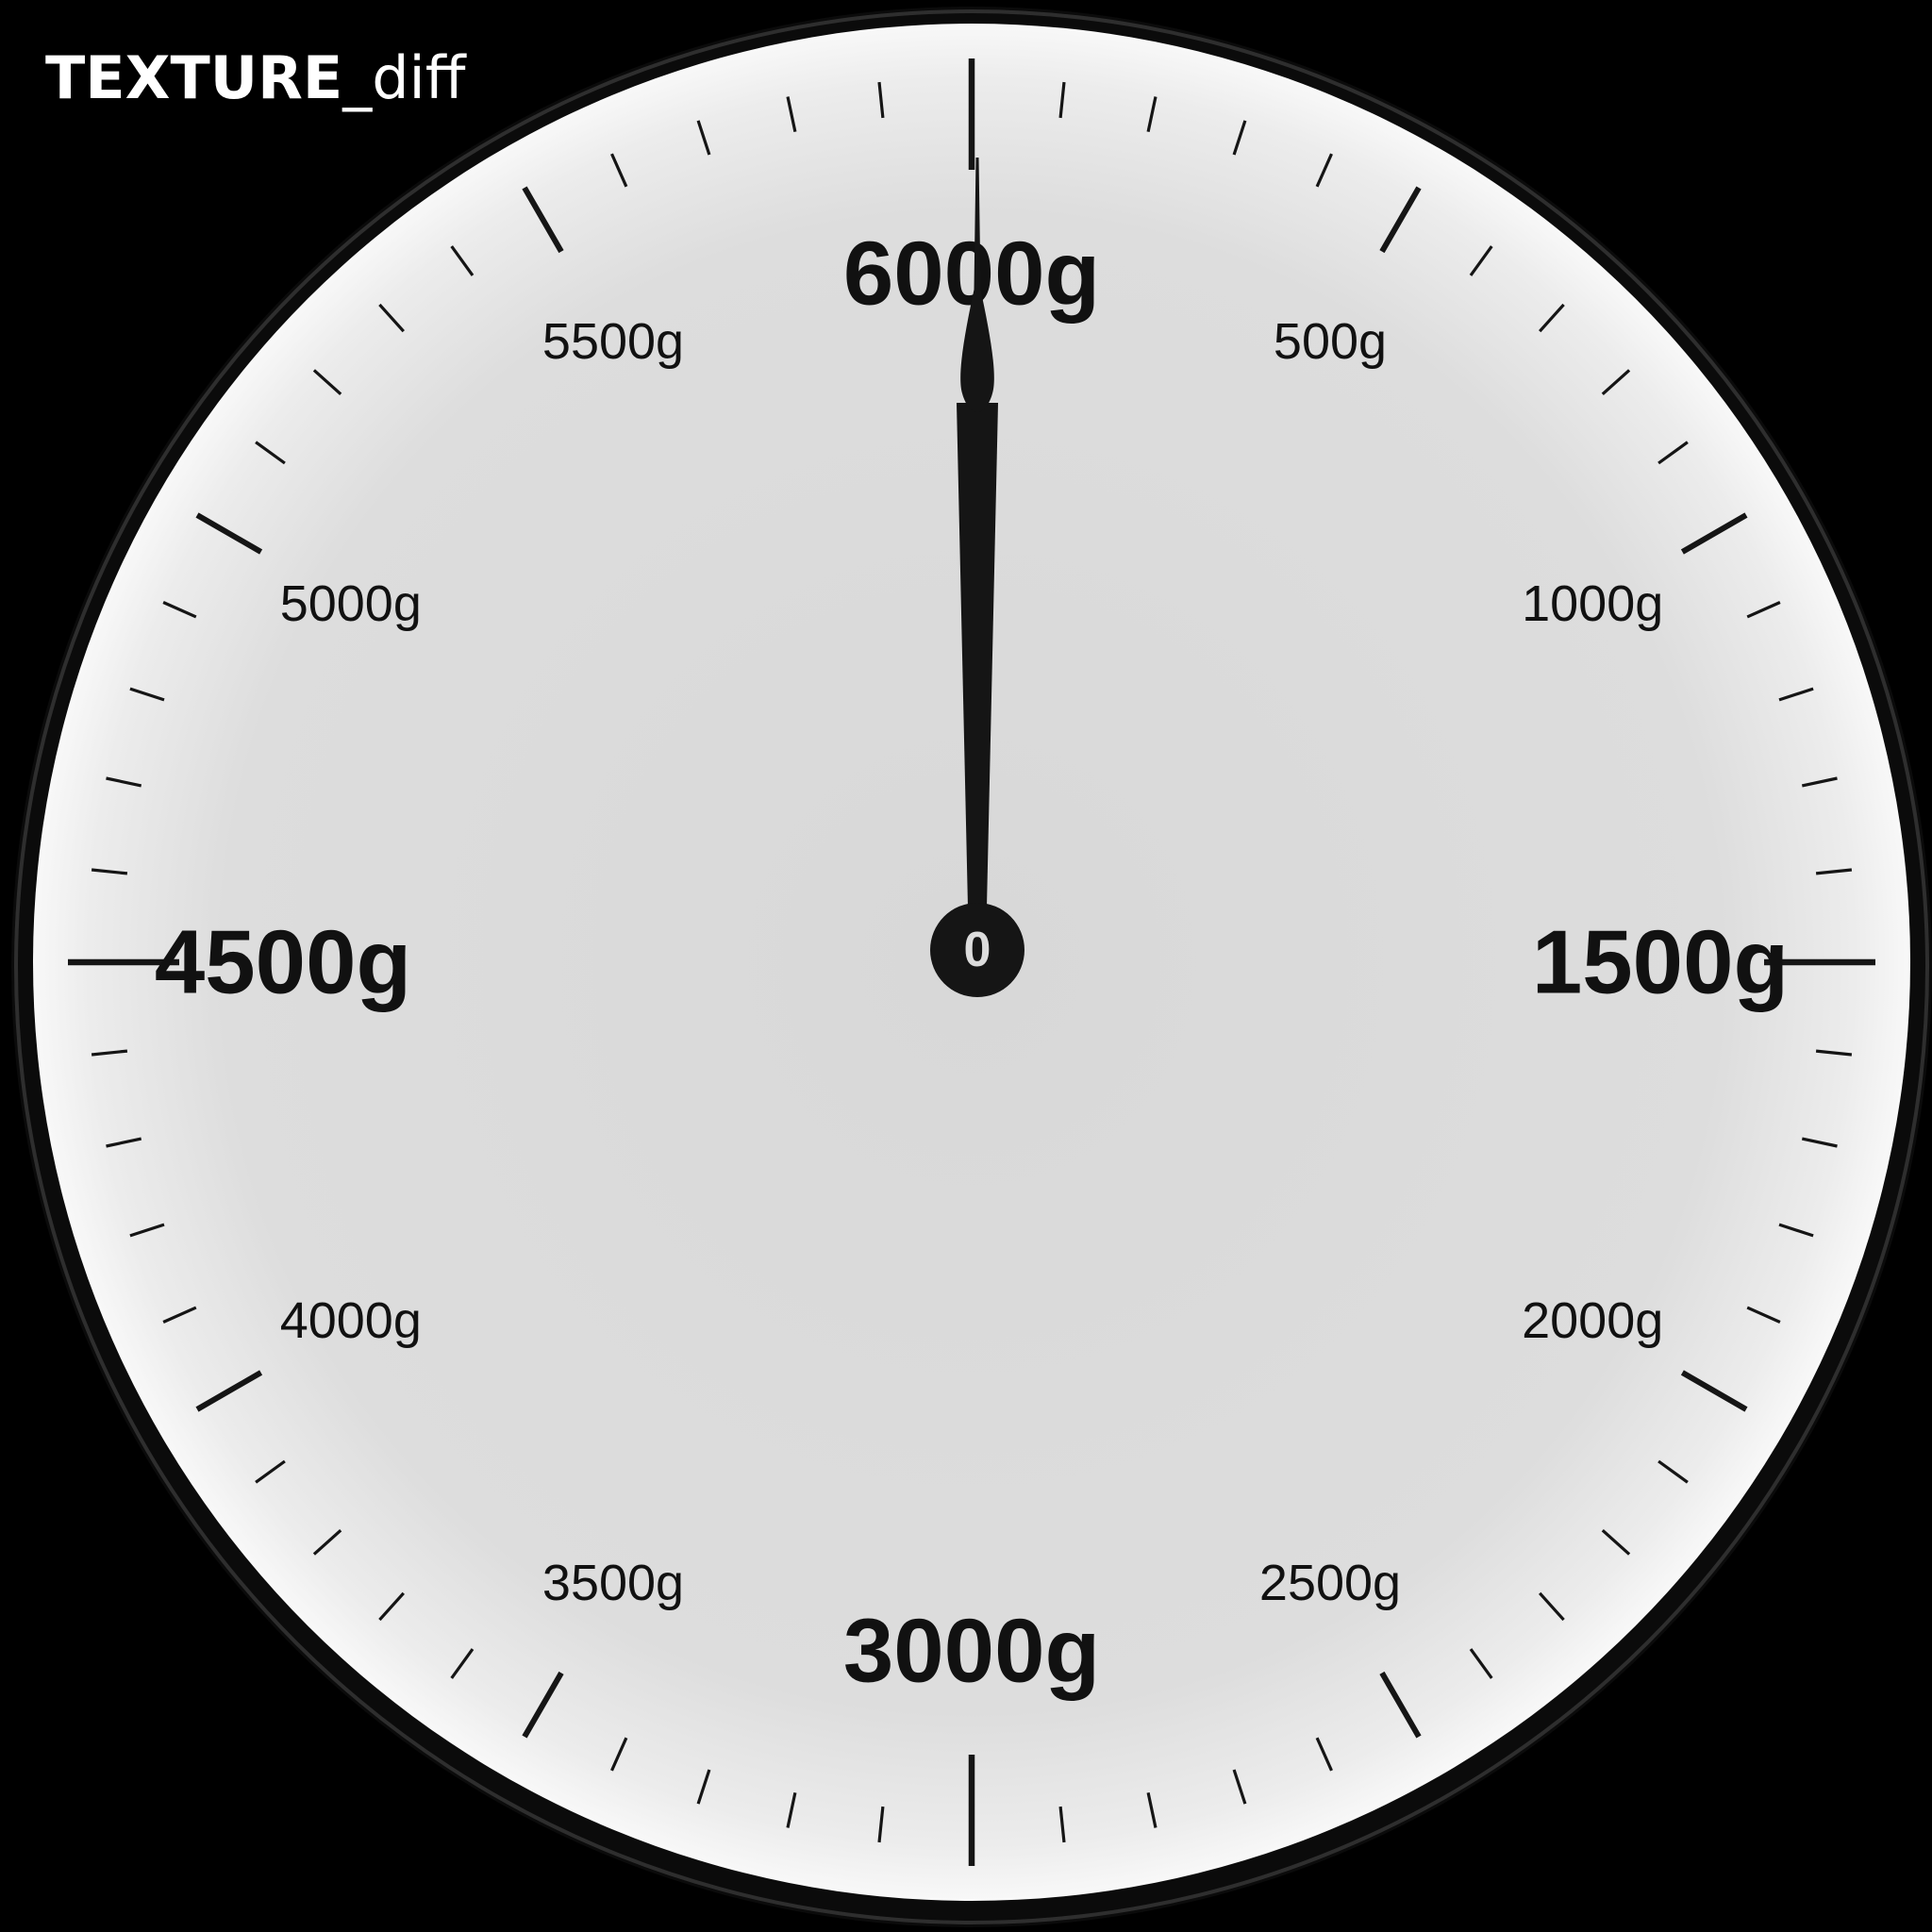  I want to click on needle-hub: 0, so click(977, 950).